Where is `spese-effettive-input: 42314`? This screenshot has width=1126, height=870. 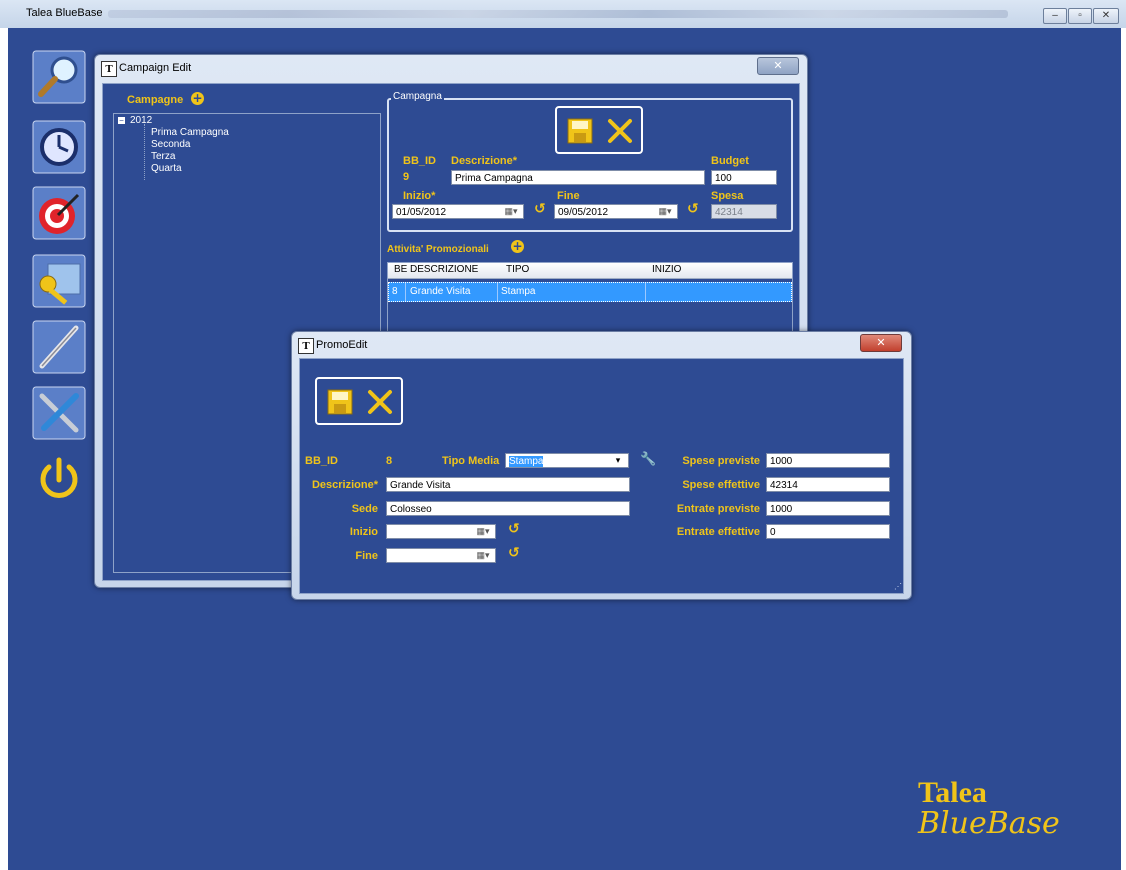
spese-effettive-input: 42314 is located at coordinates (828, 484).